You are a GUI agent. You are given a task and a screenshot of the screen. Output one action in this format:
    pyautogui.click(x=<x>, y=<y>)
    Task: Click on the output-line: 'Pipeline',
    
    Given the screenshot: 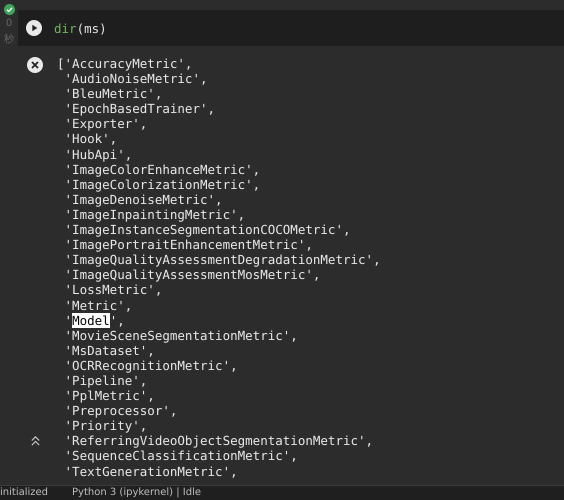 What is the action you would take?
    pyautogui.click(x=106, y=380)
    